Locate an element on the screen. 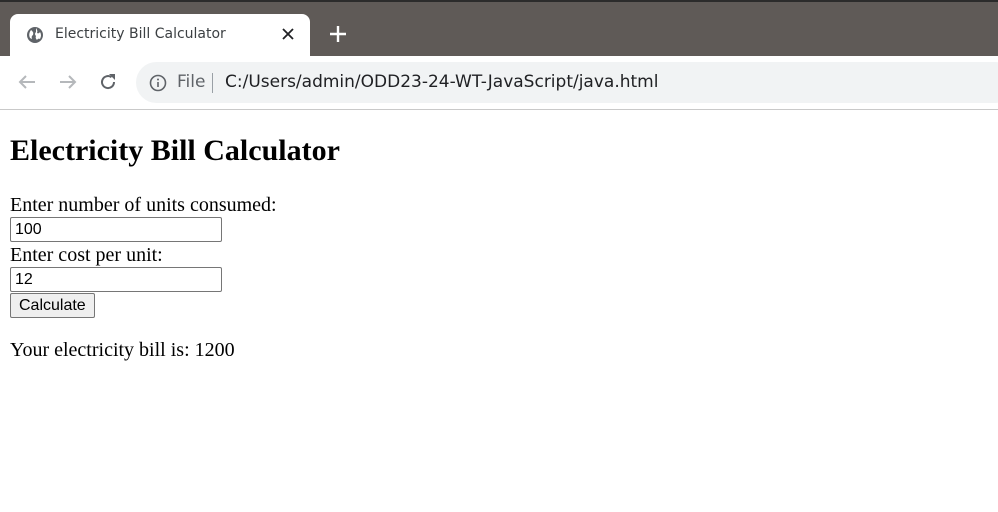 The height and width of the screenshot is (512, 998). tab-strip: Electricity Bill Calculator is located at coordinates (499, 28).